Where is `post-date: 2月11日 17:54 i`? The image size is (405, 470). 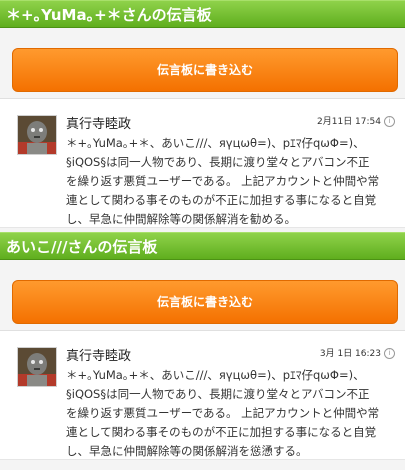
post-date: 2月11日 17:54 i is located at coordinates (356, 120).